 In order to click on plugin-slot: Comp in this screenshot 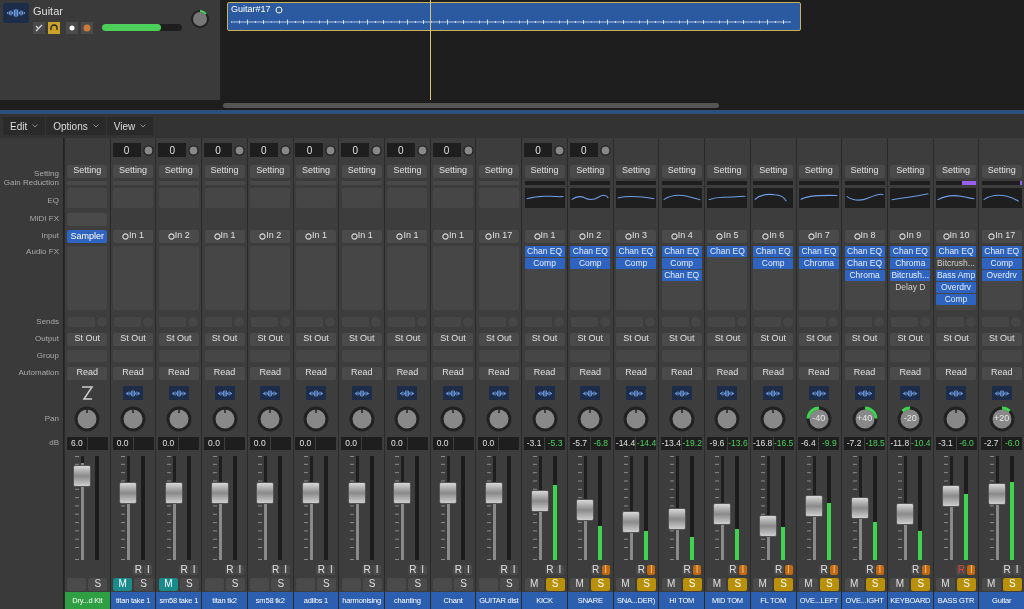, I will do `click(1001, 263)`.